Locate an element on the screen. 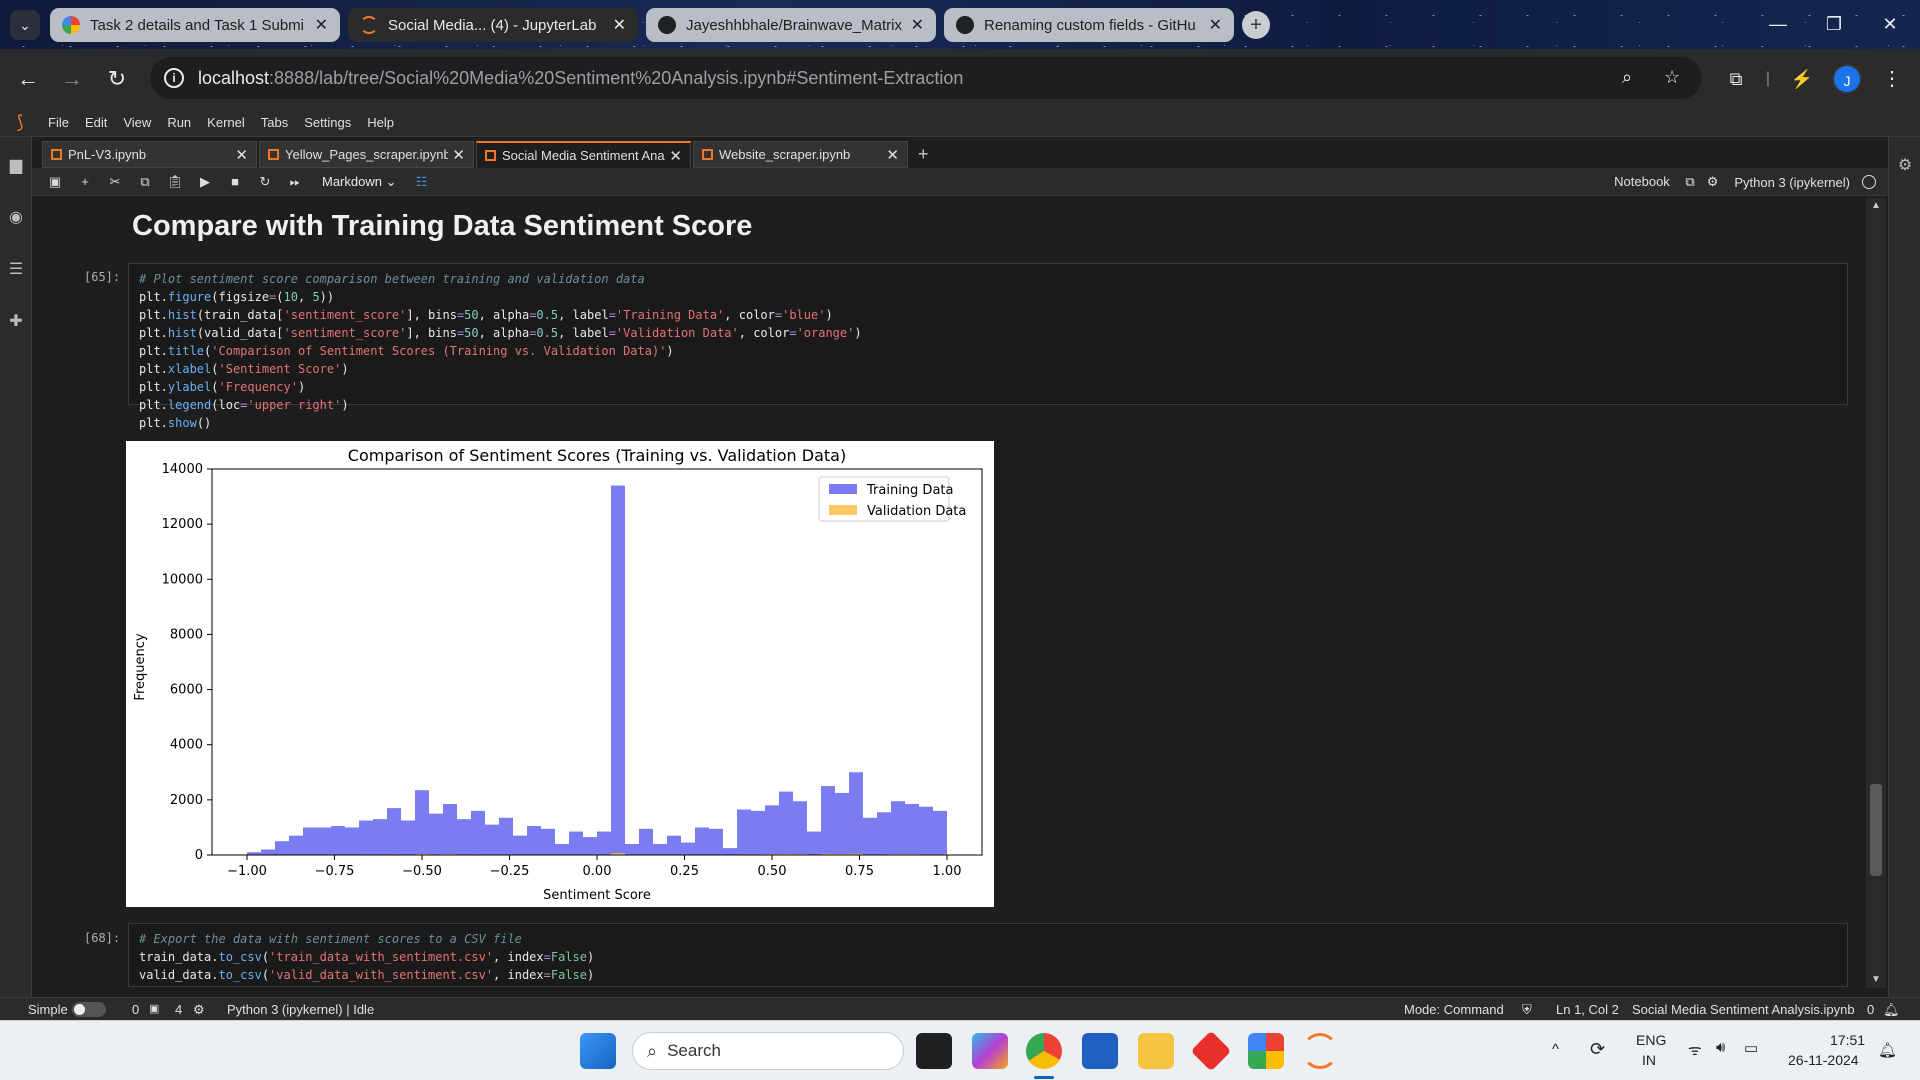 This screenshot has width=1920, height=1080. browser-tab-github-1: Jayeshhbhale/Brainwave_Matrix ✕ is located at coordinates (791, 25).